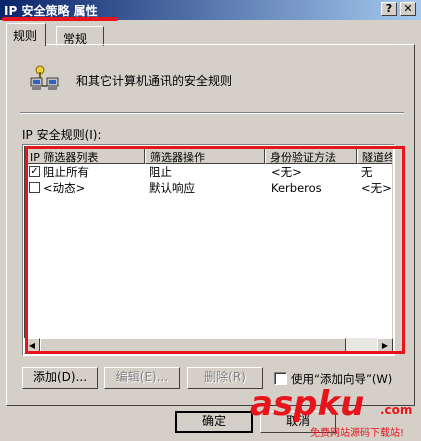 Image resolution: width=421 pixels, height=441 pixels. Describe the element at coordinates (80, 36) in the screenshot. I see `tab-general: 常规` at that location.